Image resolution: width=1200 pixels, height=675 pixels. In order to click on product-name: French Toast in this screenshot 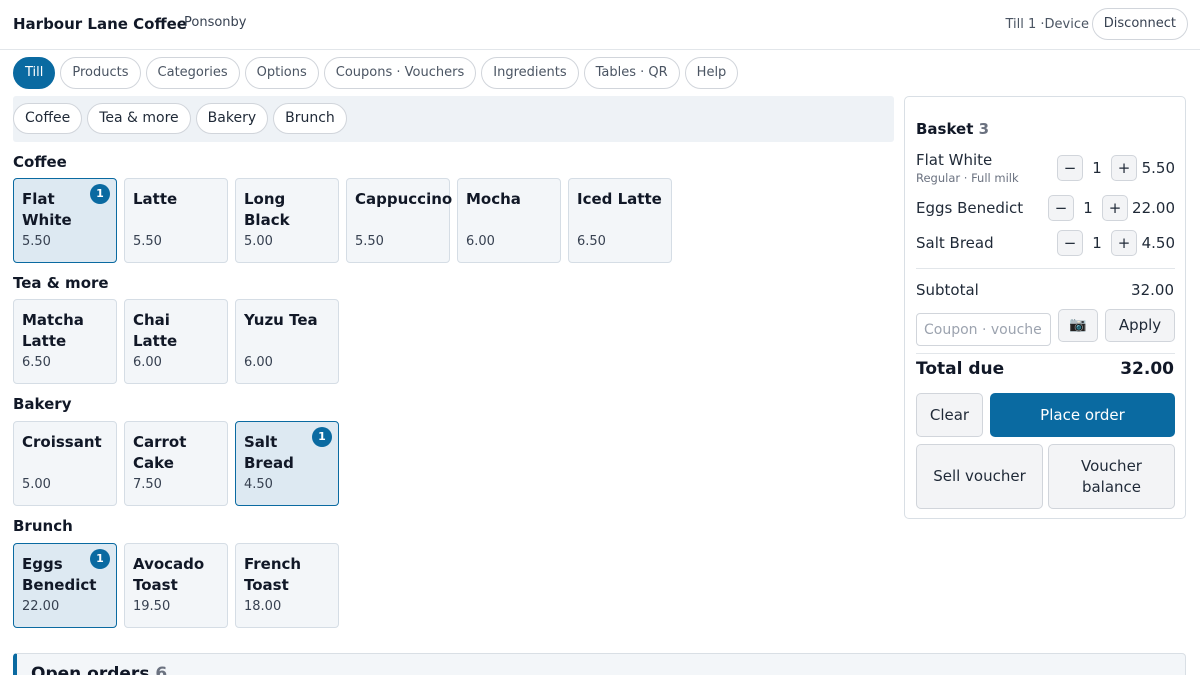, I will do `click(273, 574)`.